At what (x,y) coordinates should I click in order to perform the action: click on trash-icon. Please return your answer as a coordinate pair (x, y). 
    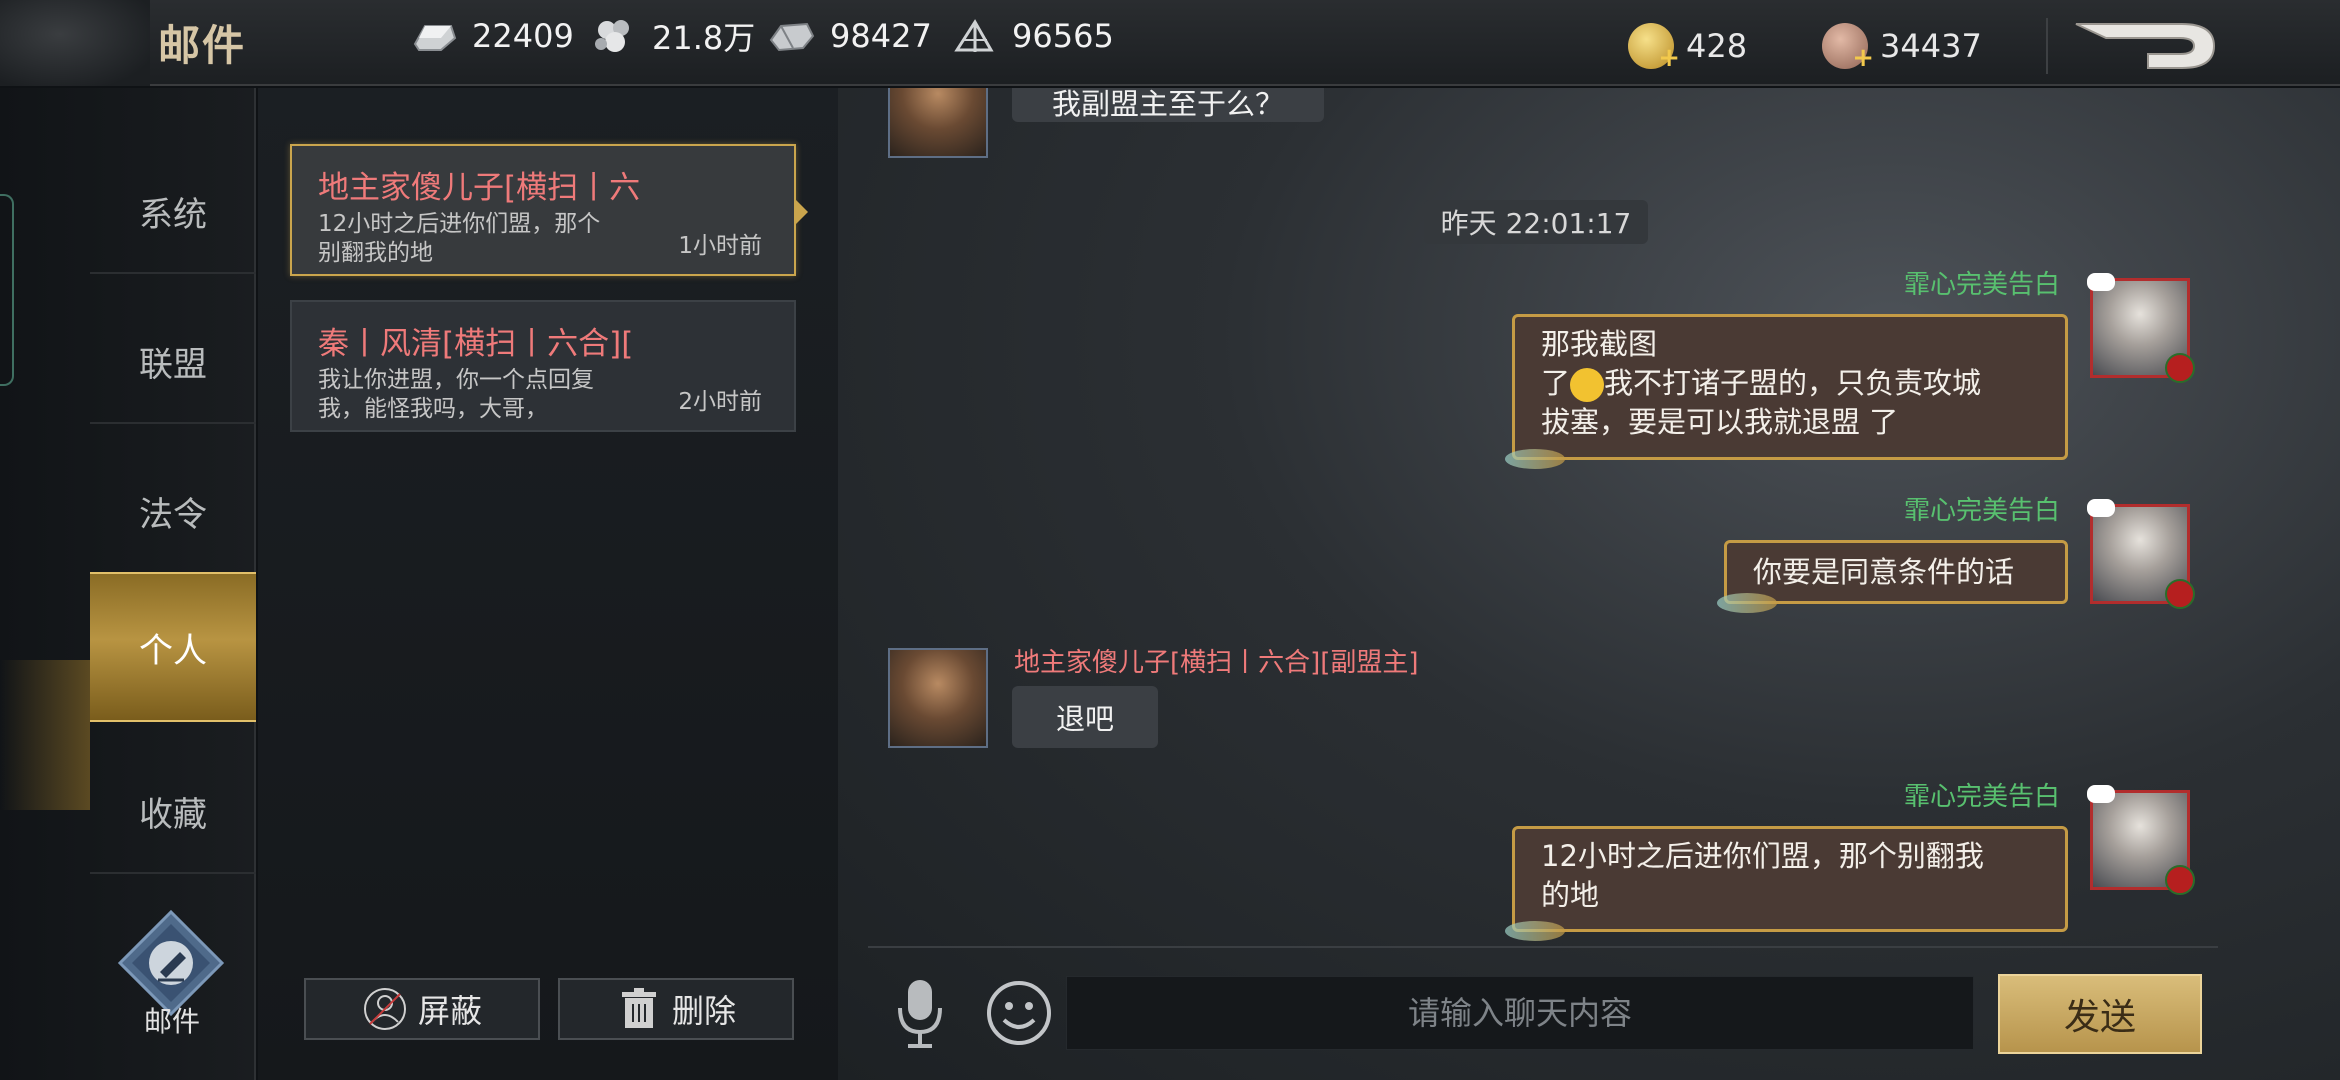
    Looking at the image, I should click on (639, 1009).